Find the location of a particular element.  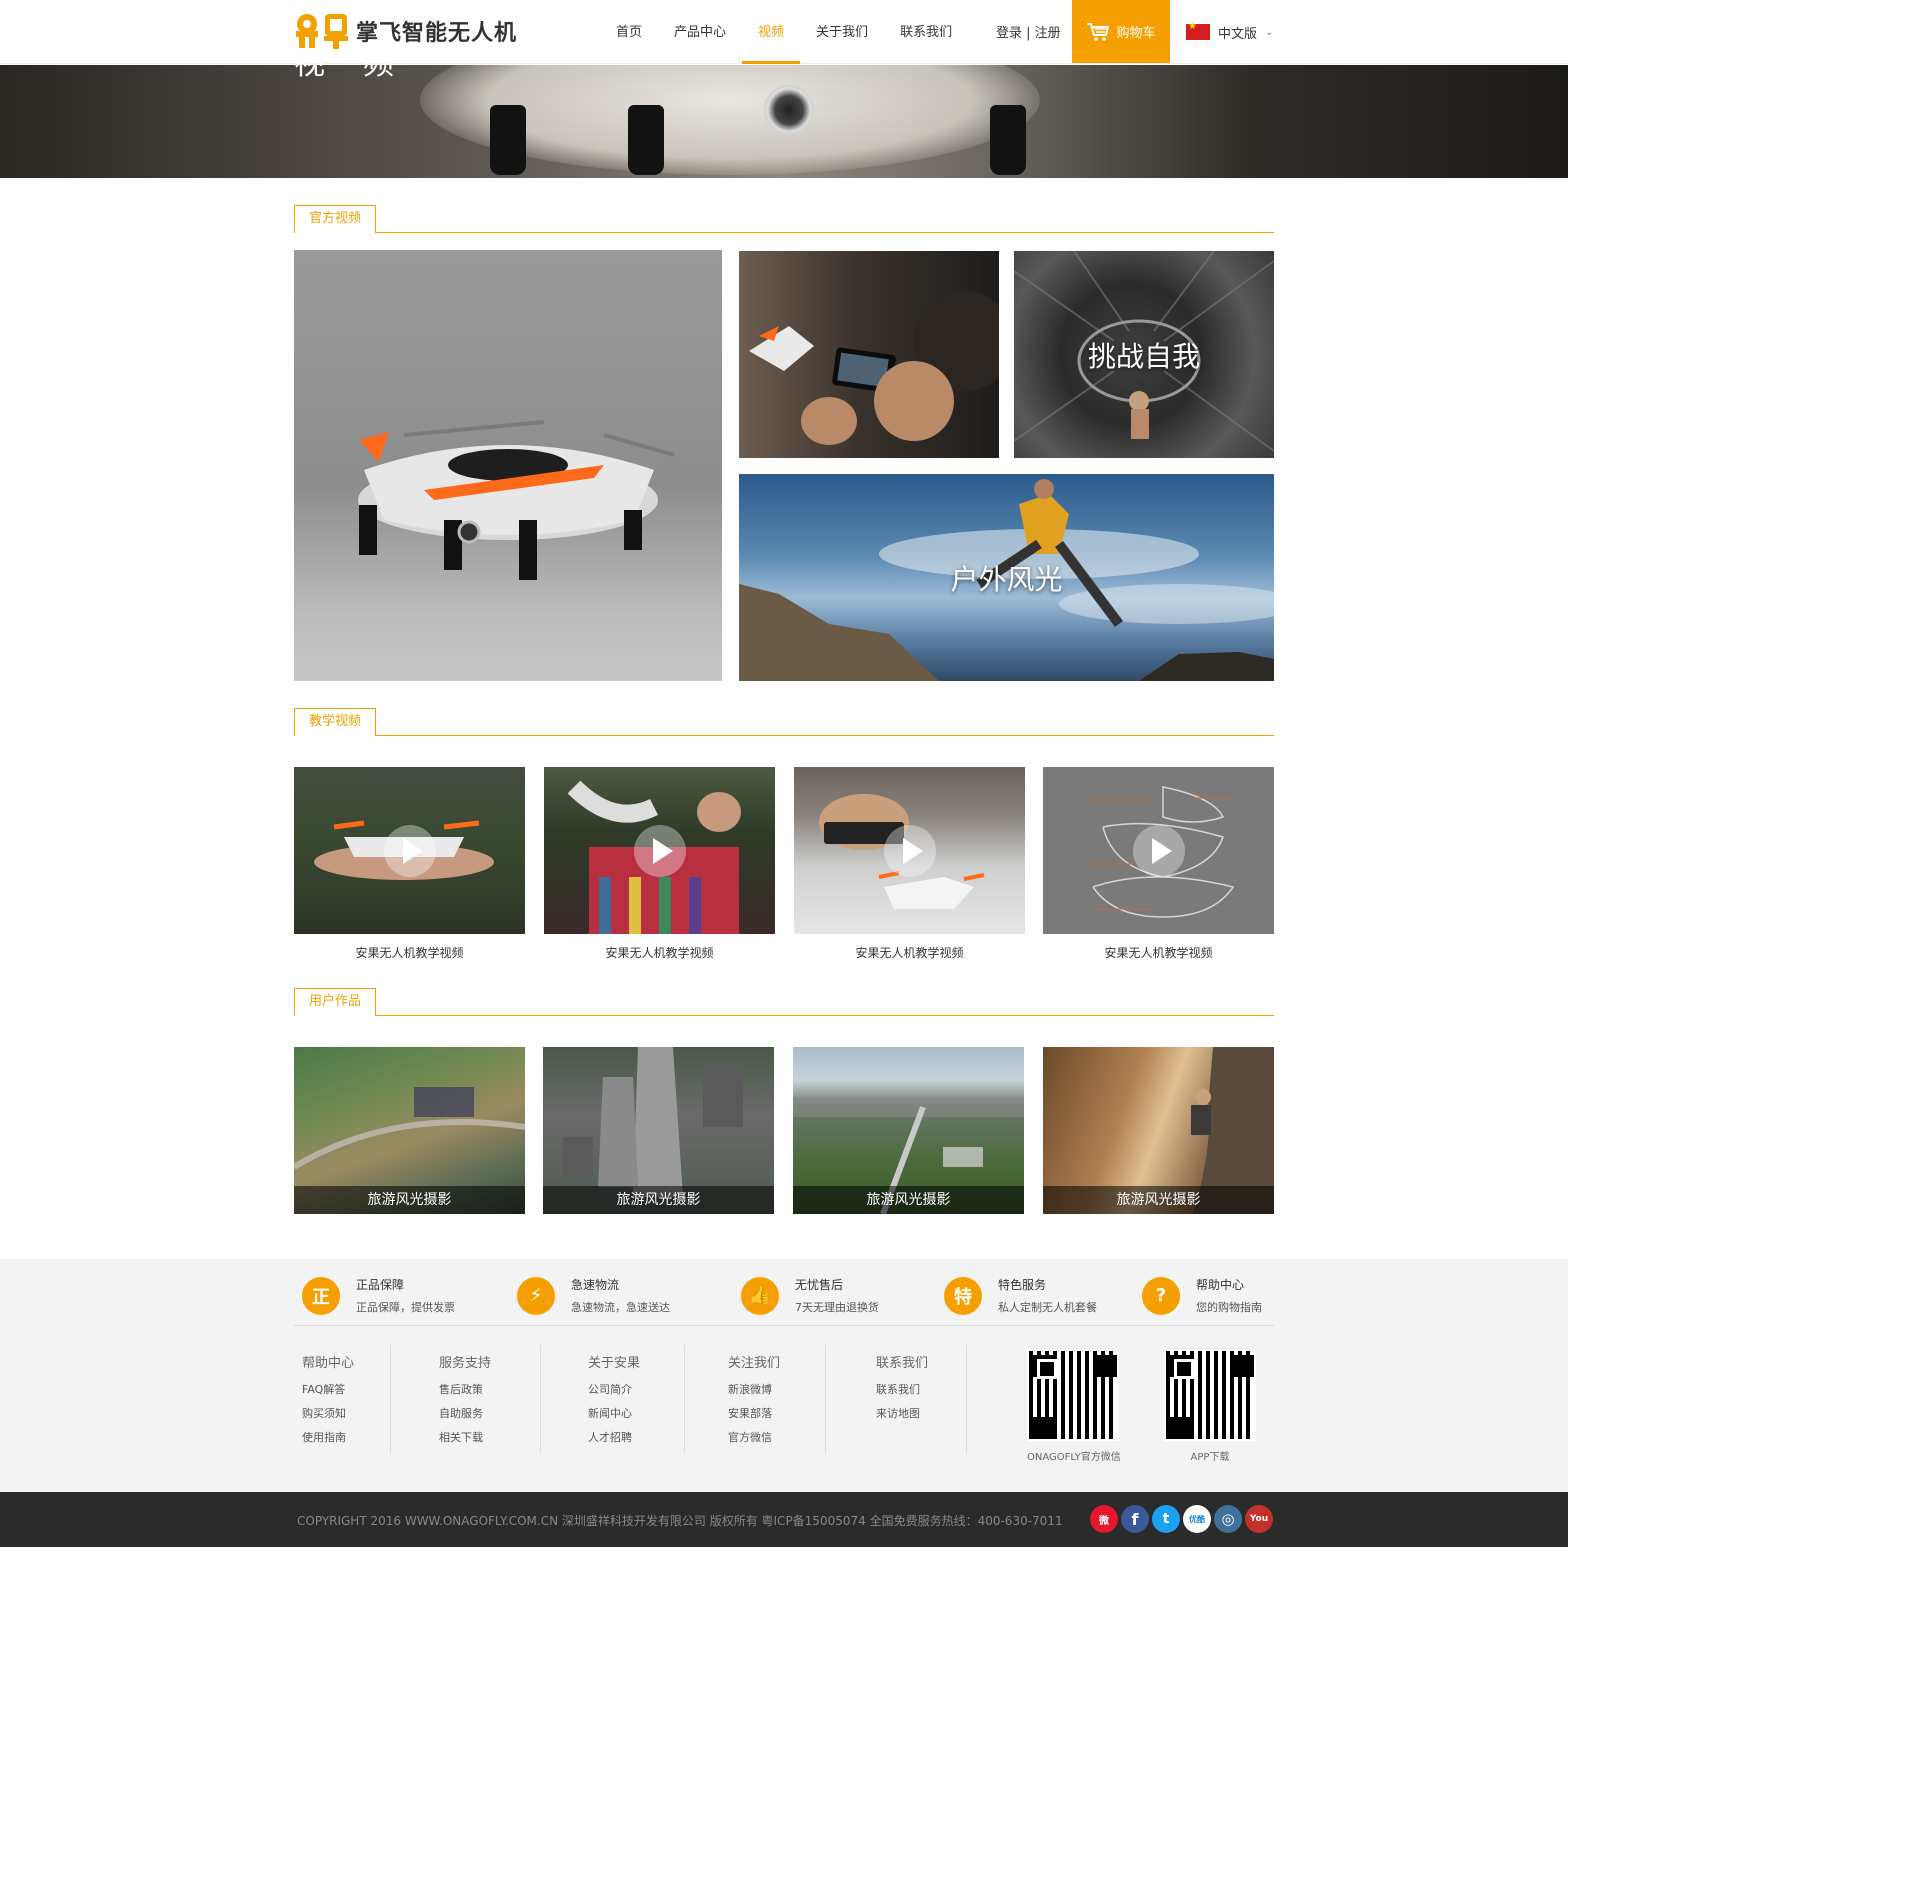

footer-column-support: 服务支持 售后政策 自助服务 相关下载 is located at coordinates (465, 1402).